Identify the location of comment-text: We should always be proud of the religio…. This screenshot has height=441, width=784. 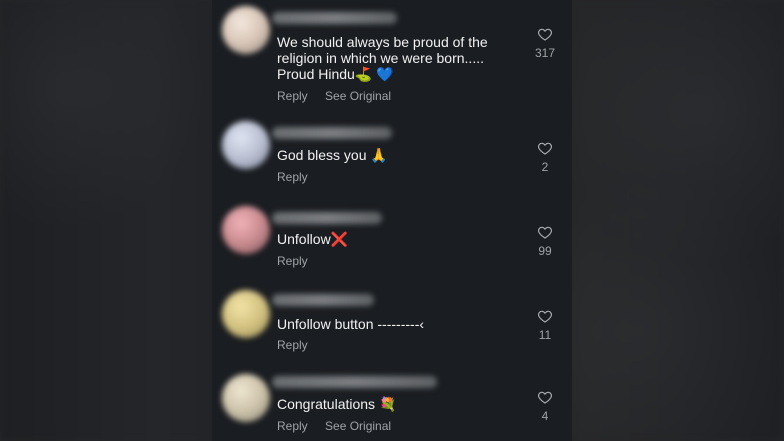
(382, 58).